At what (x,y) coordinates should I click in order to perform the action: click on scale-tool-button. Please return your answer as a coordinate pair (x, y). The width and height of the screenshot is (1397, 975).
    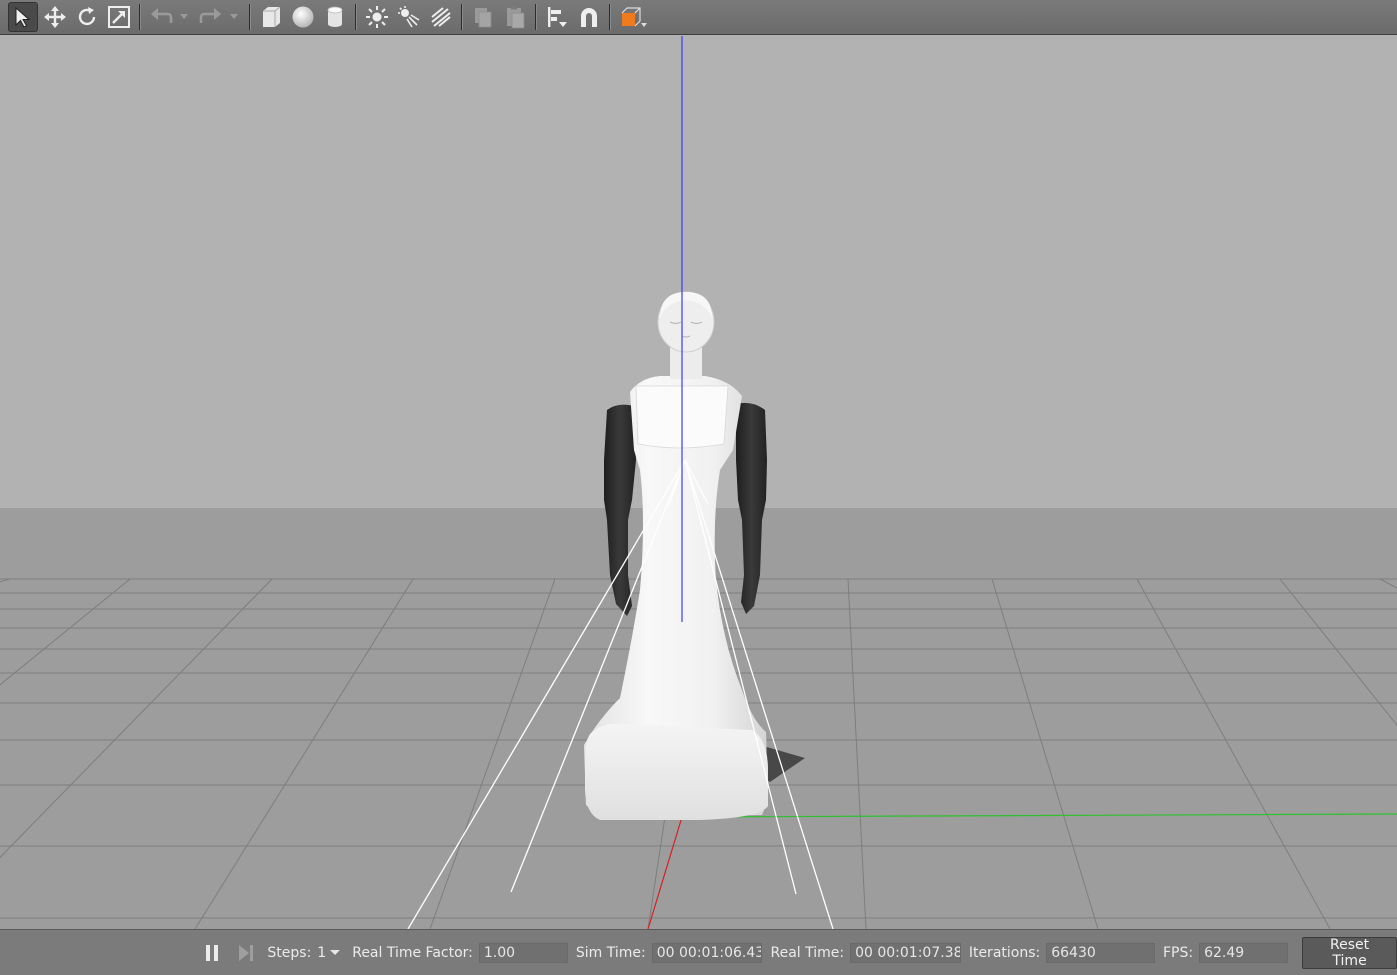
    Looking at the image, I should click on (119, 17).